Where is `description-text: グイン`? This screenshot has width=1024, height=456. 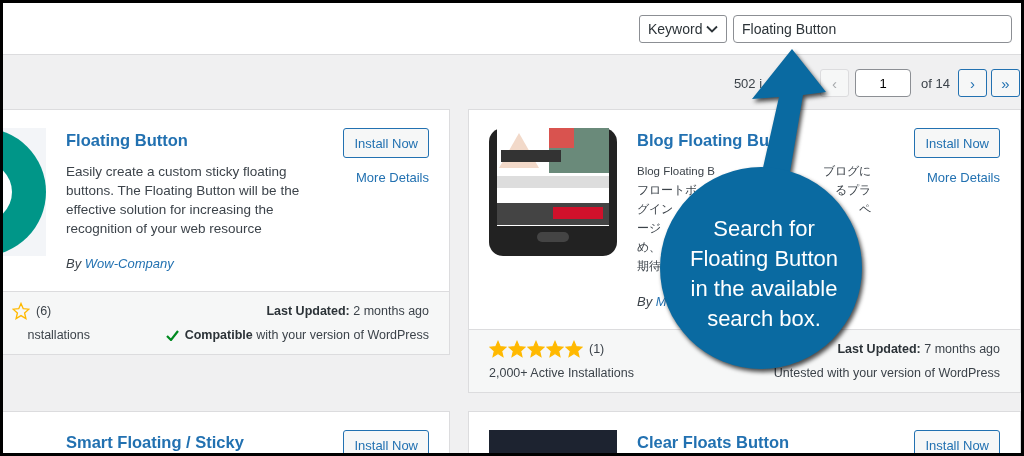
description-text: グイン is located at coordinates (655, 209).